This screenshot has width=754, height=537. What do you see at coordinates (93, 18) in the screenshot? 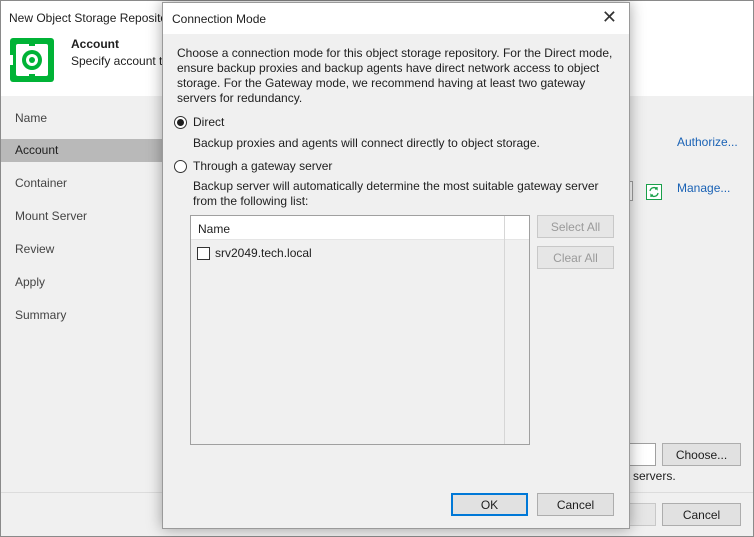
I see `wizard-title: New Object Storage Repository` at bounding box center [93, 18].